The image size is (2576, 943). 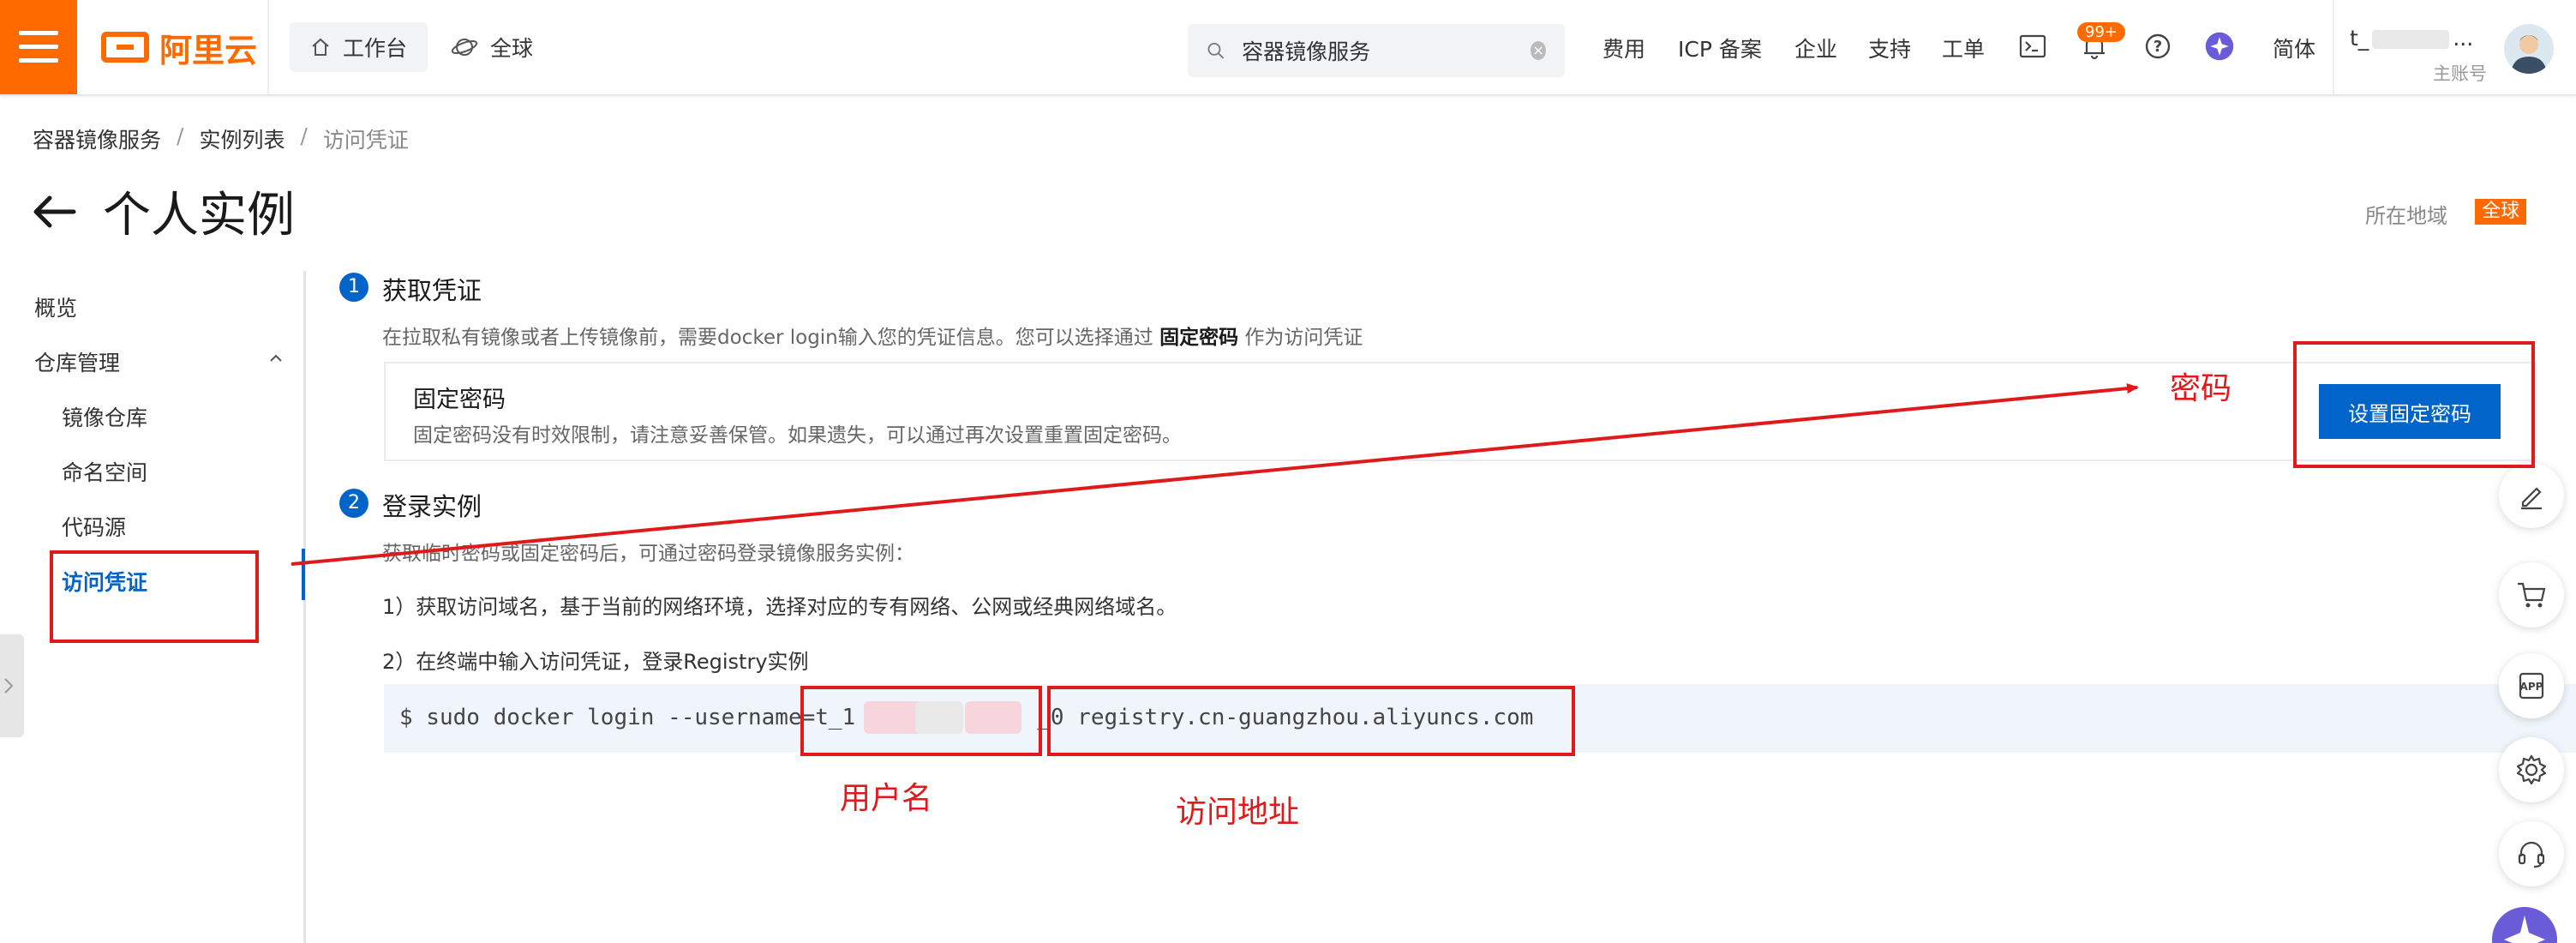 What do you see at coordinates (886, 798) in the screenshot?
I see `annotation-label-username: 用户名` at bounding box center [886, 798].